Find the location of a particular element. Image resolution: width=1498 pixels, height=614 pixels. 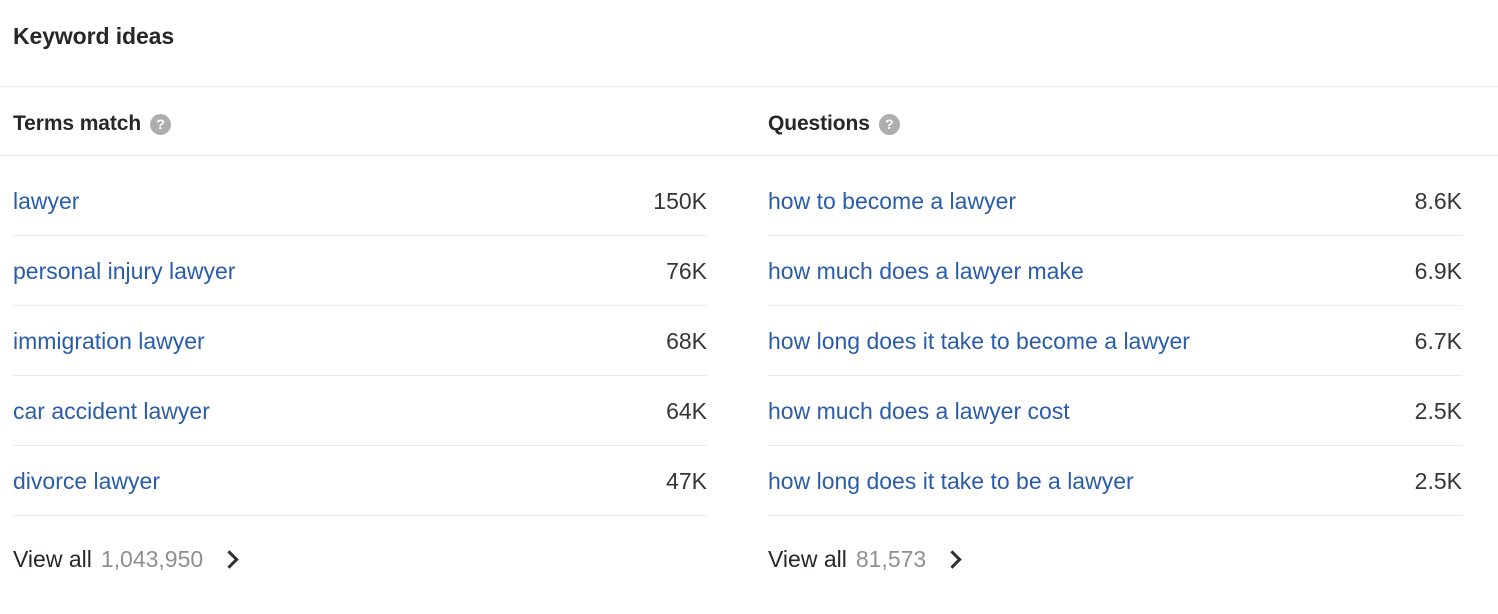

search-volume: 76K is located at coordinates (686, 270).